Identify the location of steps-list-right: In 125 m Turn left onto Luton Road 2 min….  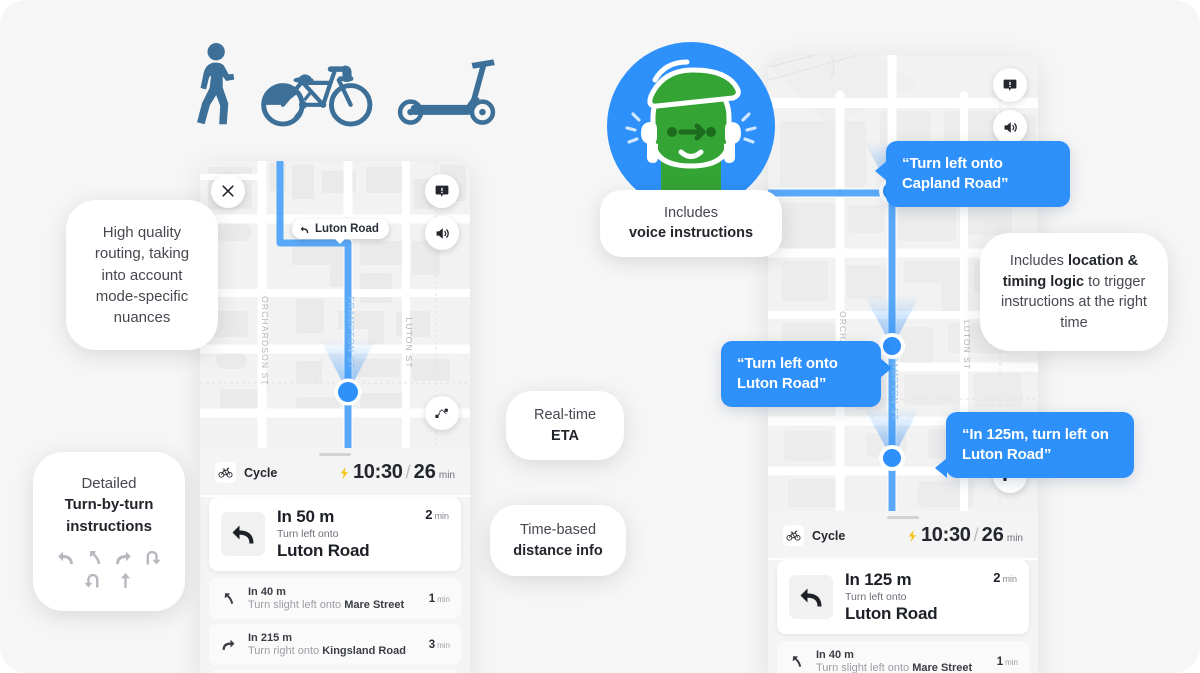
(903, 616).